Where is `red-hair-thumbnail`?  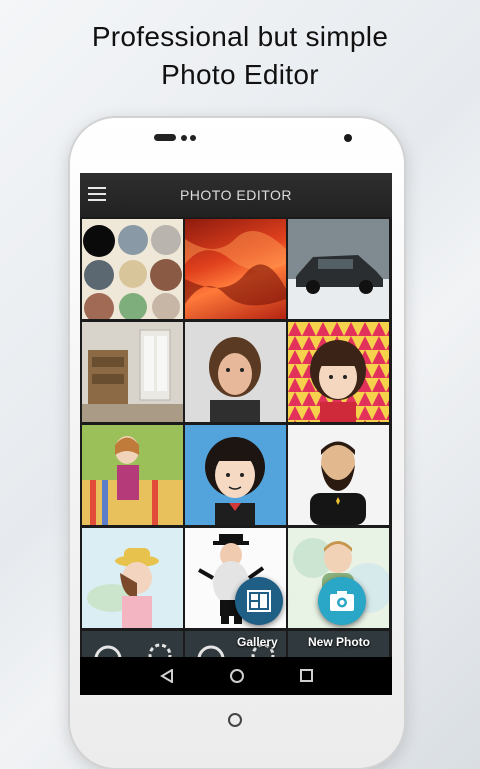 red-hair-thumbnail is located at coordinates (235, 268).